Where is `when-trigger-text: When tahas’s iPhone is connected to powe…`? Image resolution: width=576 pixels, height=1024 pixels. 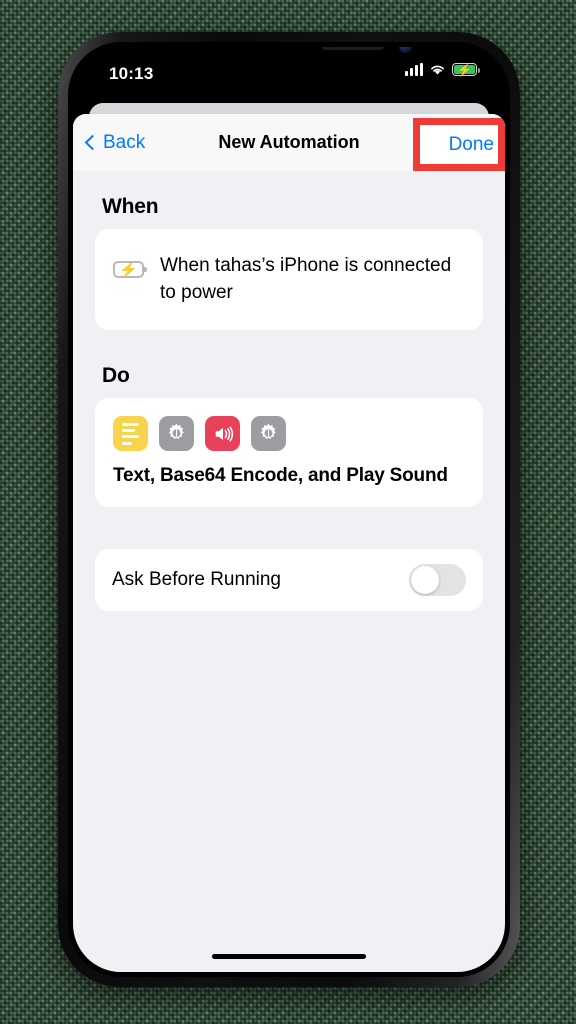 when-trigger-text: When tahas’s iPhone is connected to powe… is located at coordinates (306, 279).